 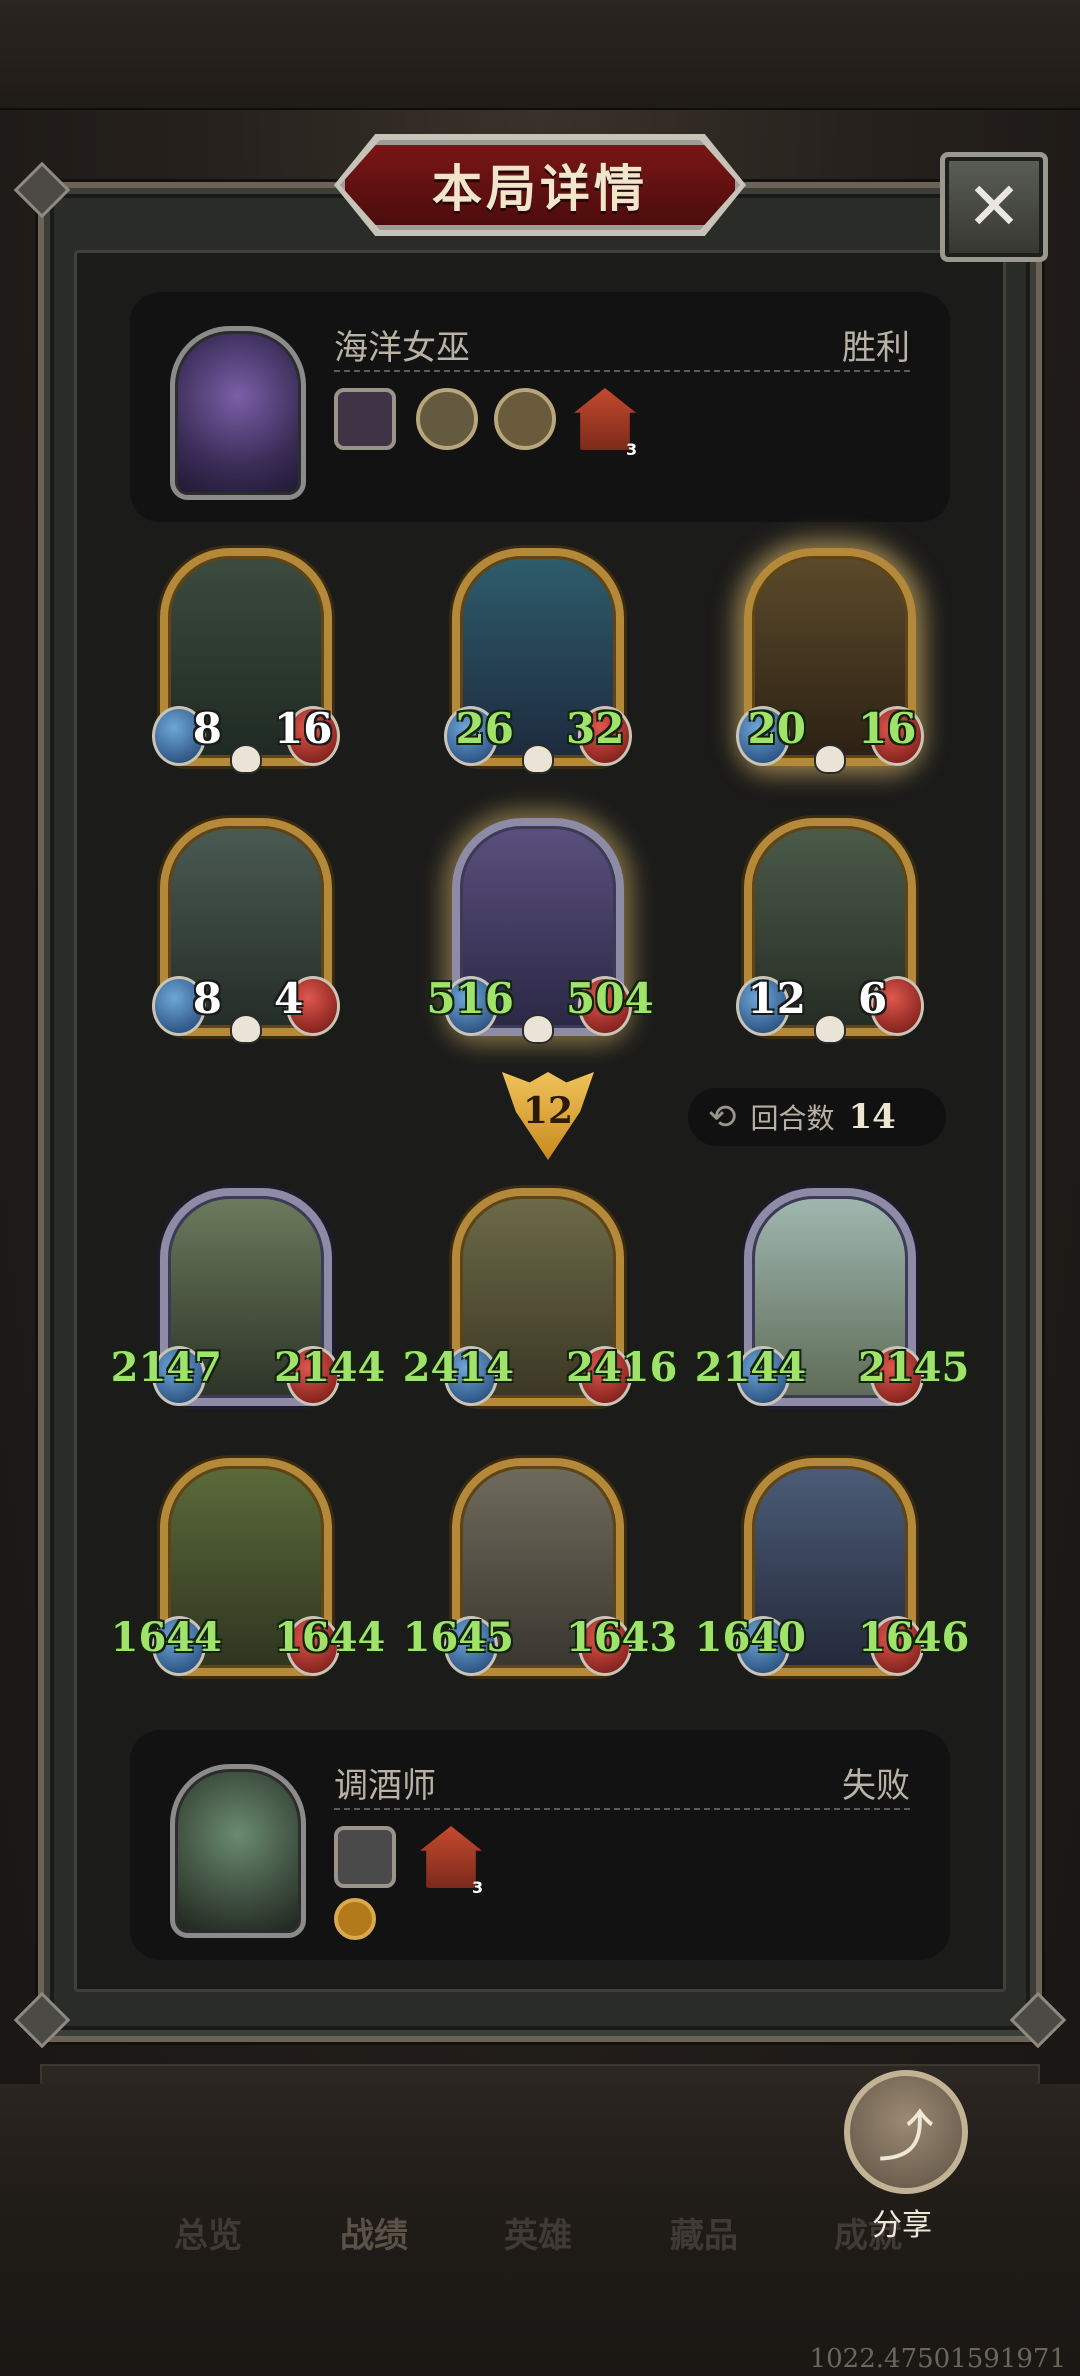 I want to click on rounds-label: 回合数, so click(x=792, y=1118).